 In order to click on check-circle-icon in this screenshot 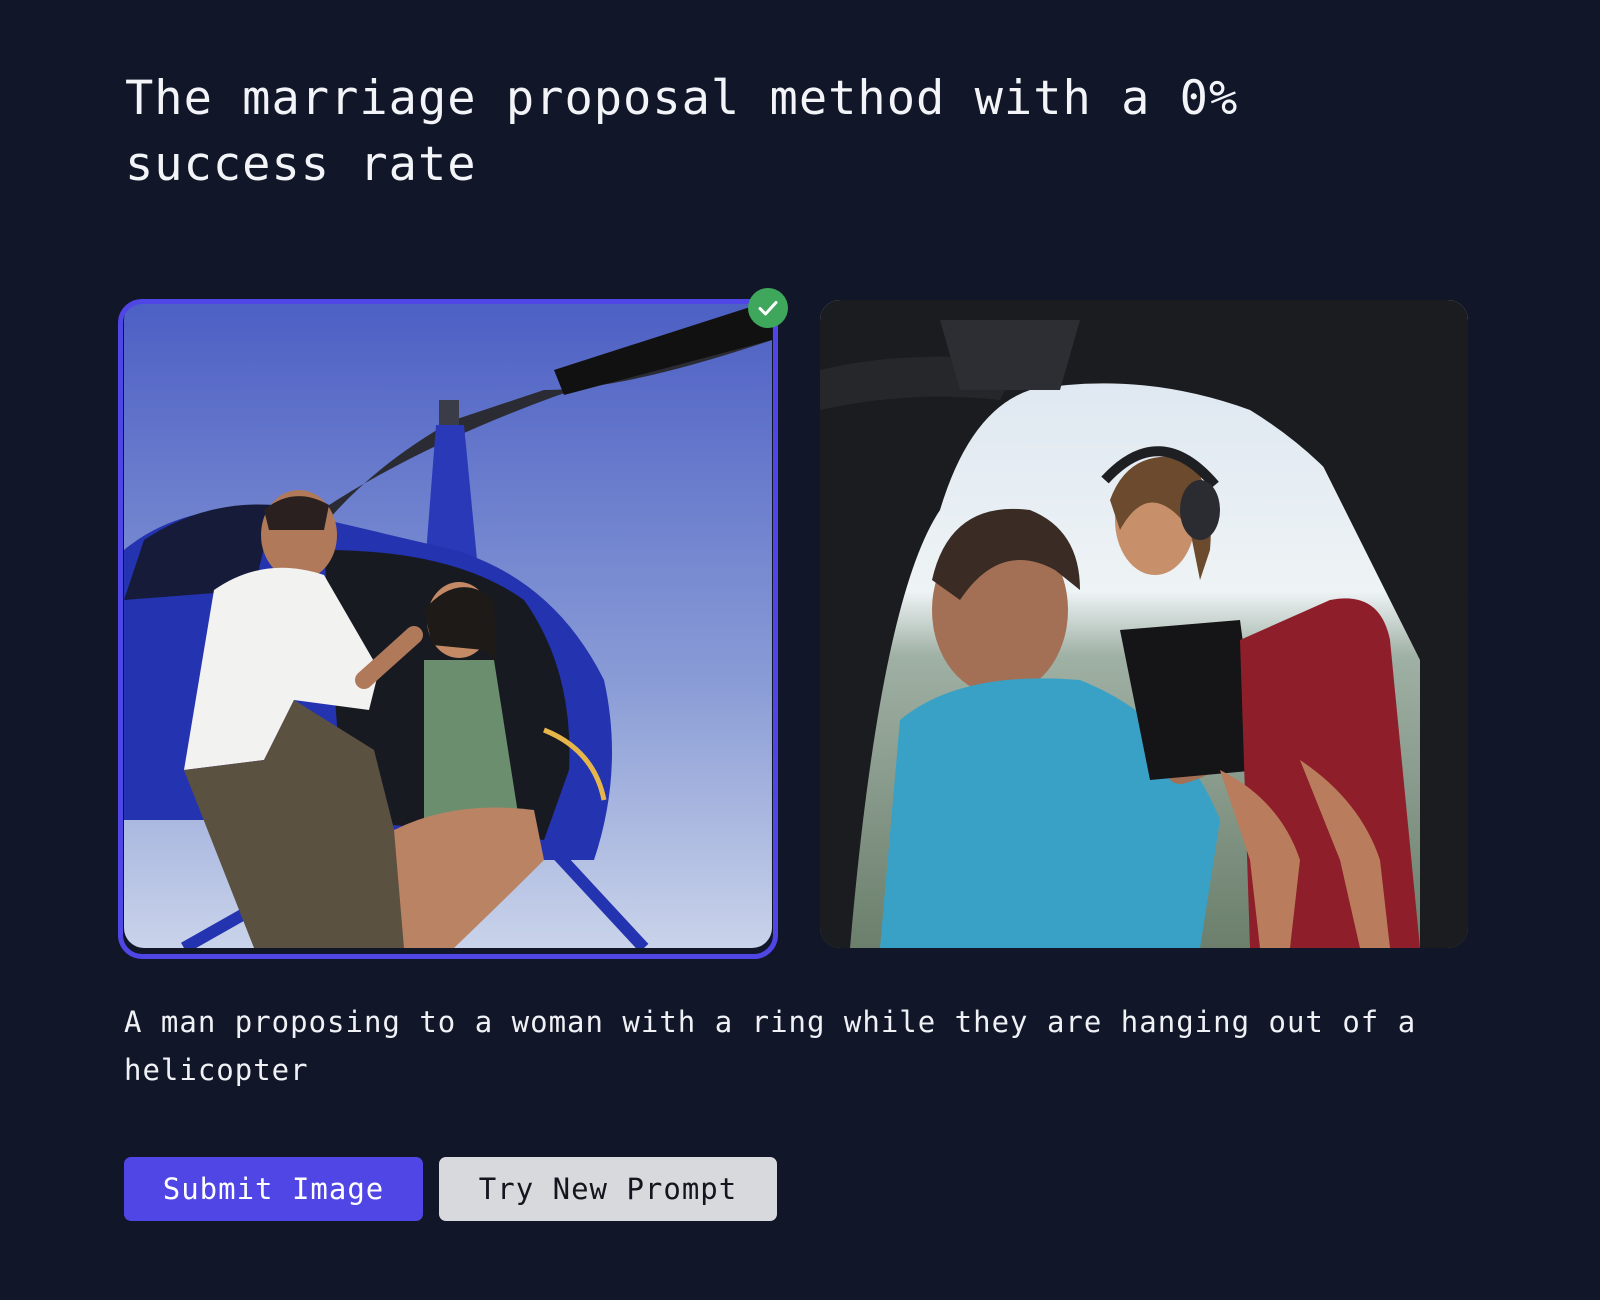, I will do `click(768, 308)`.